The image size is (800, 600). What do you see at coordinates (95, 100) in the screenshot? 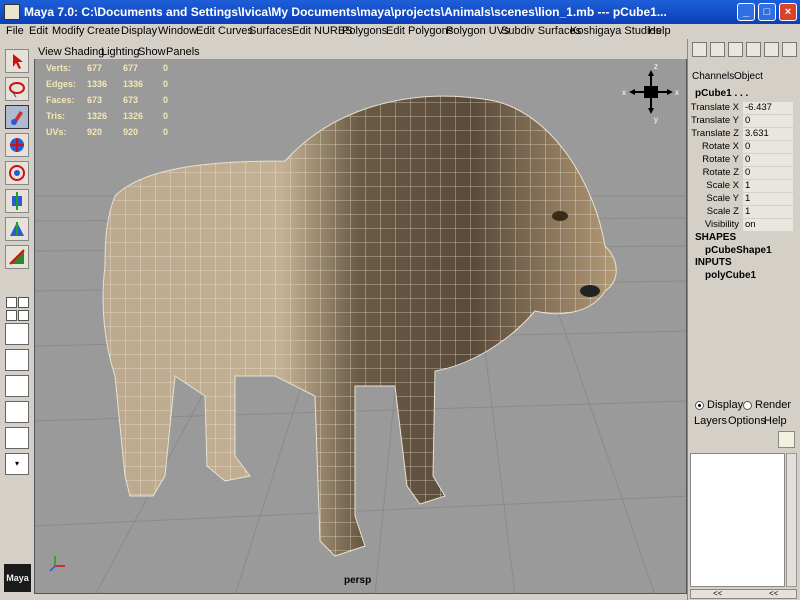
I see `hud-faces-a: 673` at bounding box center [95, 100].